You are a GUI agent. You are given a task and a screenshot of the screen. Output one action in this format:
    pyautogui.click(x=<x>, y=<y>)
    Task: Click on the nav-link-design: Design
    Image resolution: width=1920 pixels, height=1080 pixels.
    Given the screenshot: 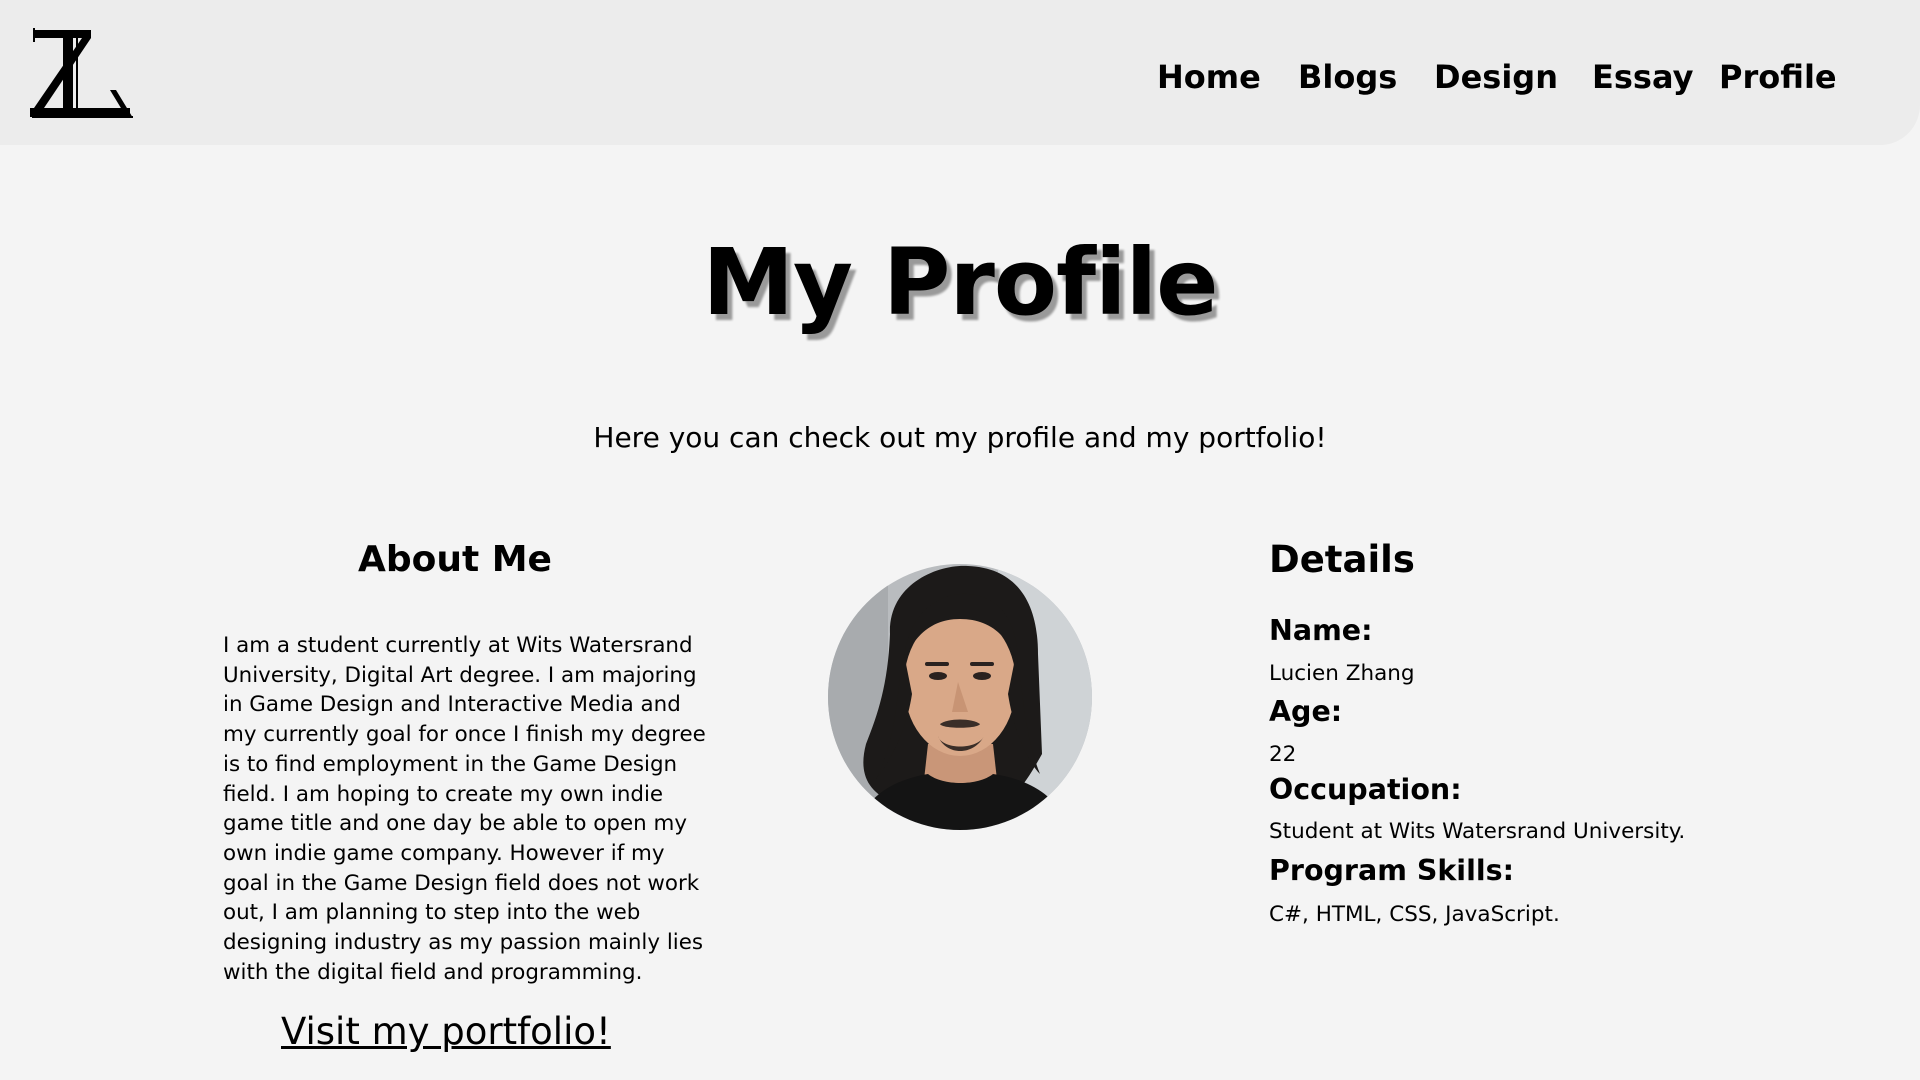 What is the action you would take?
    pyautogui.click(x=1496, y=77)
    